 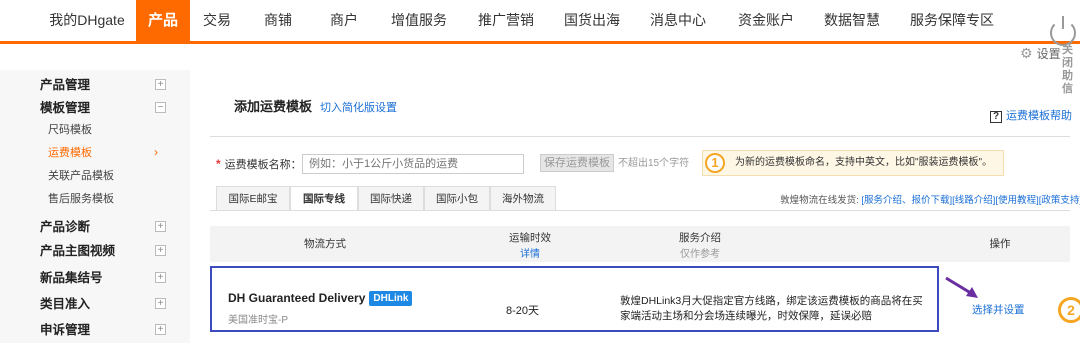 What do you see at coordinates (217, 20) in the screenshot?
I see `nav-item-trade: 交易` at bounding box center [217, 20].